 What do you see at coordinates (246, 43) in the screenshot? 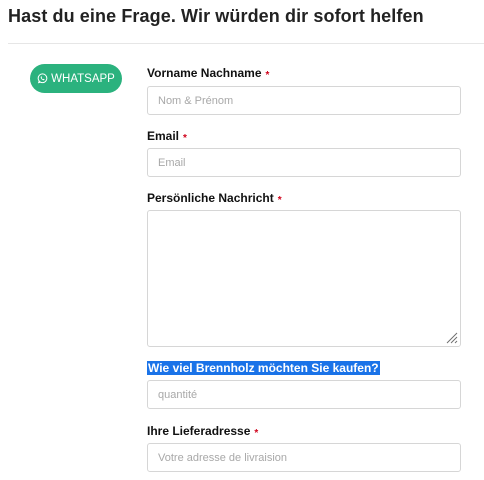
I see `heading-divider` at bounding box center [246, 43].